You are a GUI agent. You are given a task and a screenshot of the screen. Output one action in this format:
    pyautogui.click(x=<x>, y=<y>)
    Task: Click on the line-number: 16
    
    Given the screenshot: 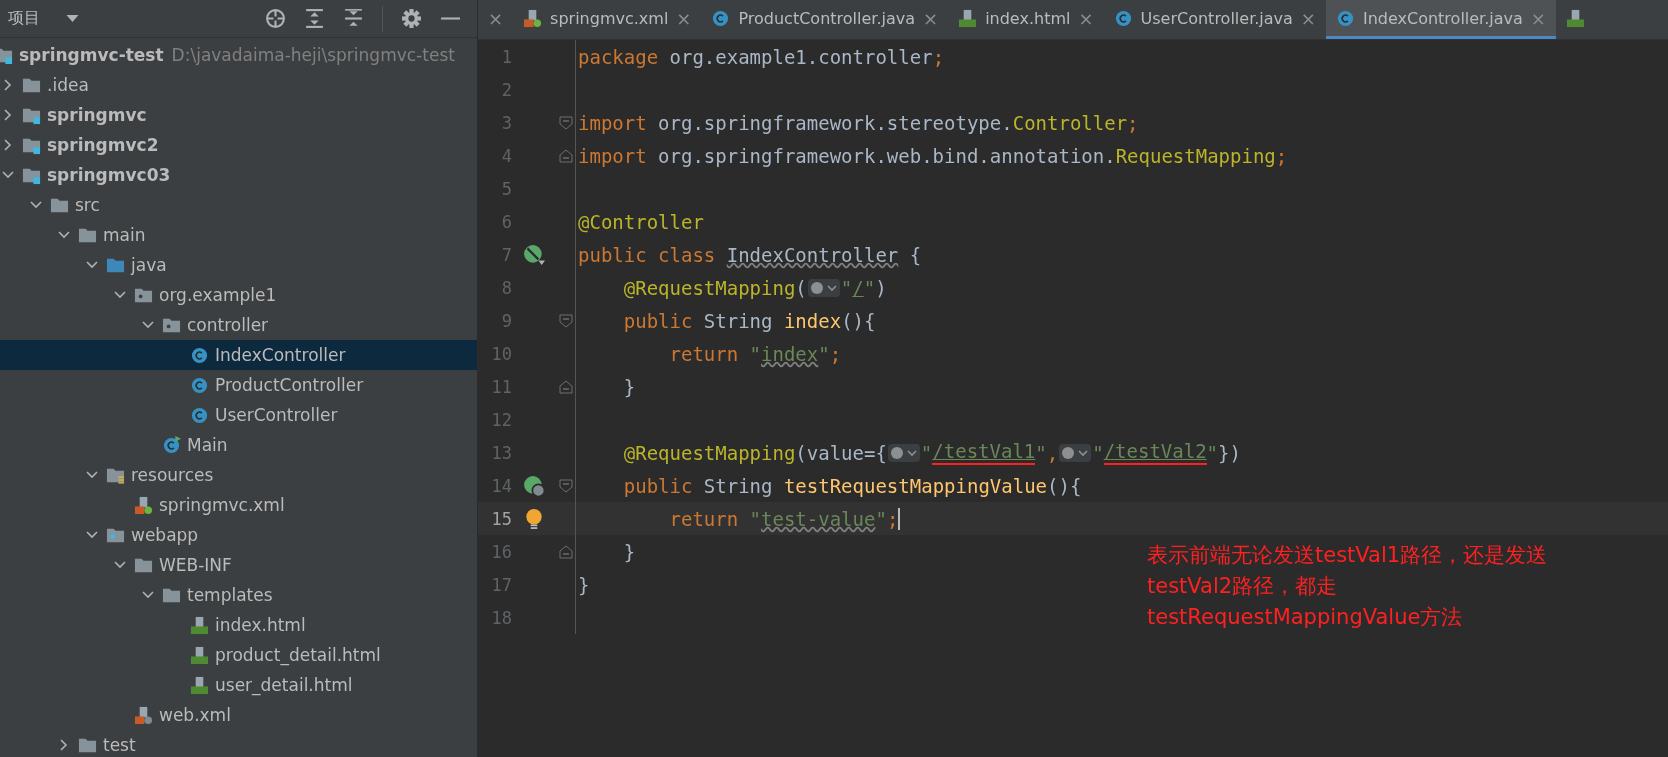 What is the action you would take?
    pyautogui.click(x=501, y=551)
    